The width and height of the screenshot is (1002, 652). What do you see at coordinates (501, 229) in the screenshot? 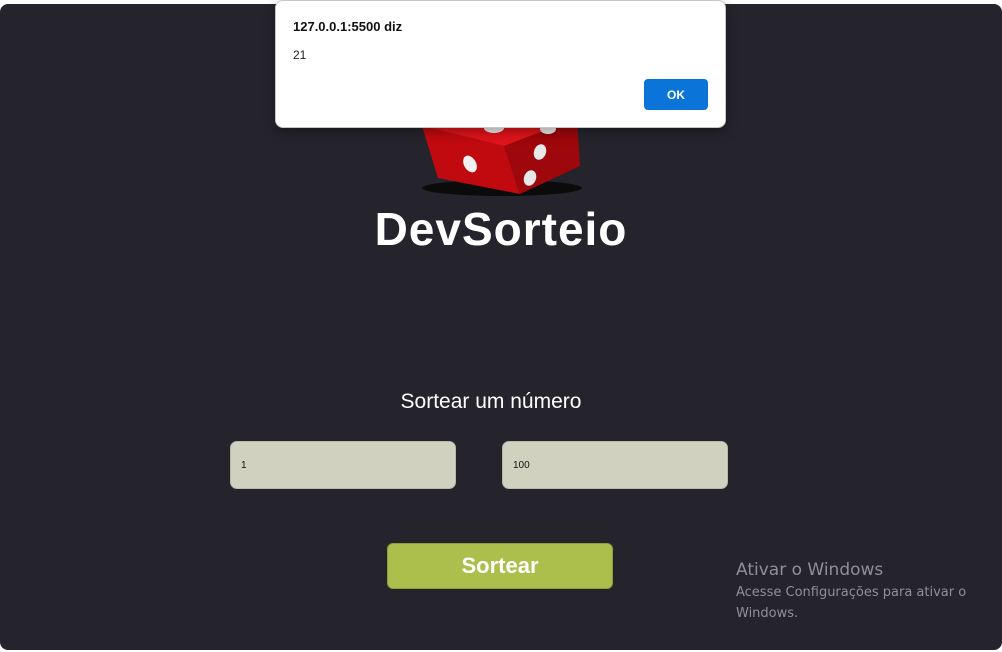
I see `brand-title: DevSorteio` at bounding box center [501, 229].